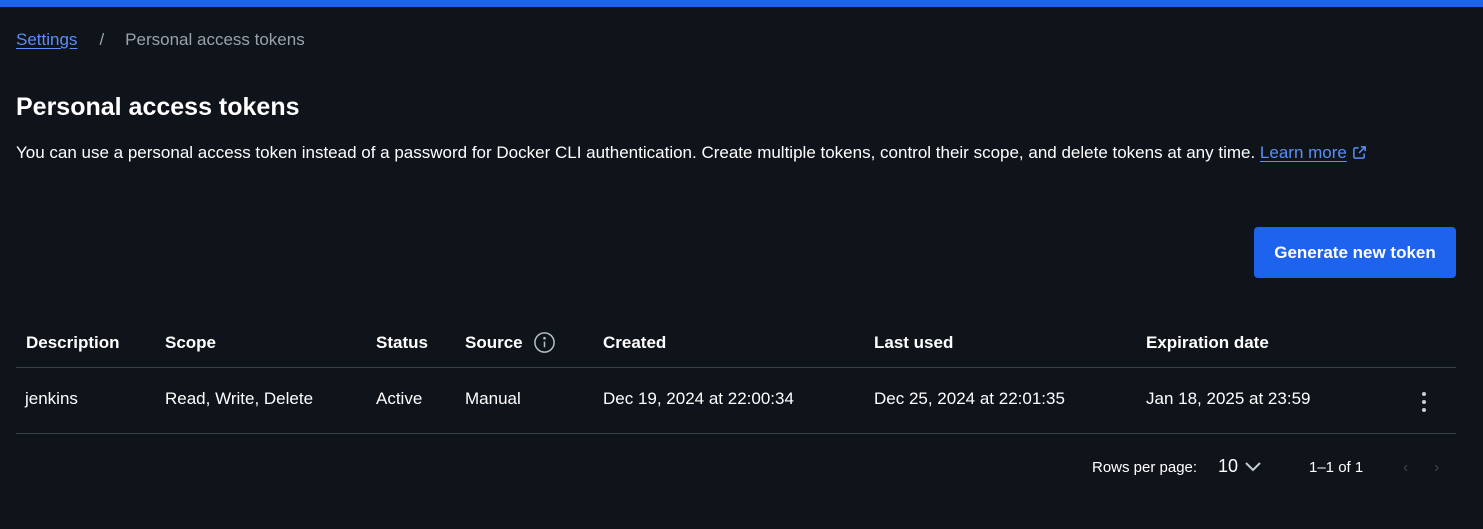  I want to click on cell-status: Active, so click(399, 398).